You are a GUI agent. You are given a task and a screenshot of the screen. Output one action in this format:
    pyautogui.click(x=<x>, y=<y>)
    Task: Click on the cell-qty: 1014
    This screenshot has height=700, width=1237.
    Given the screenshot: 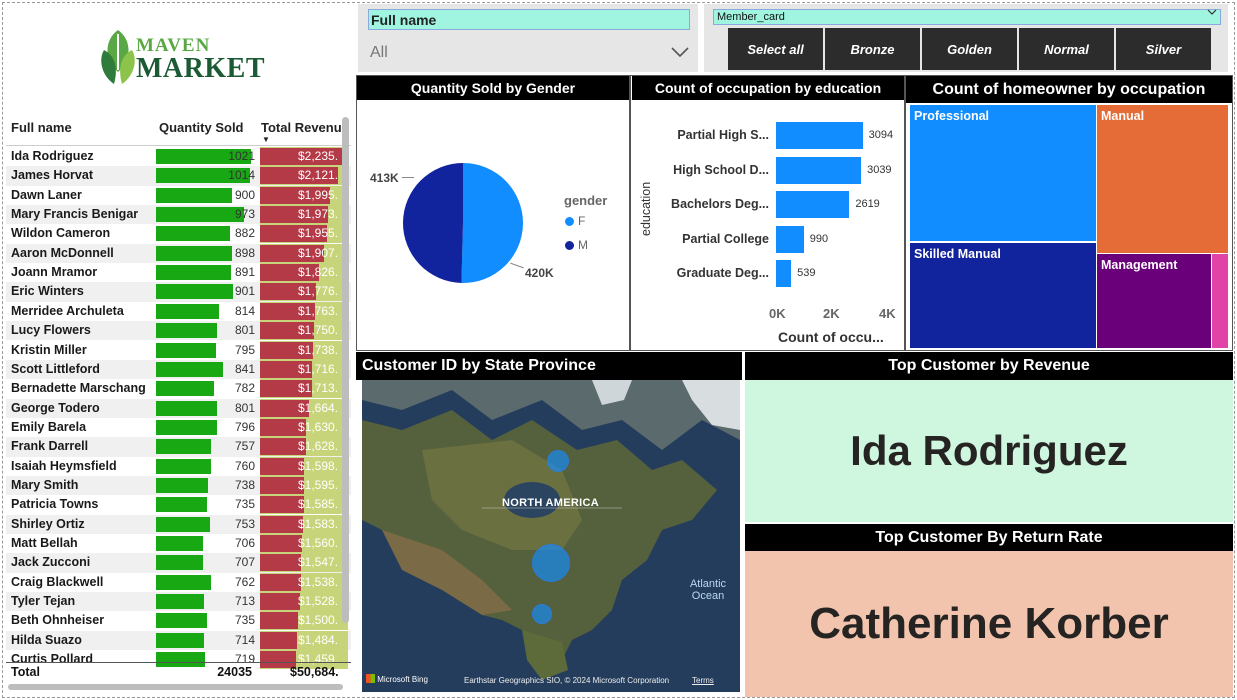 What is the action you would take?
    pyautogui.click(x=206, y=175)
    